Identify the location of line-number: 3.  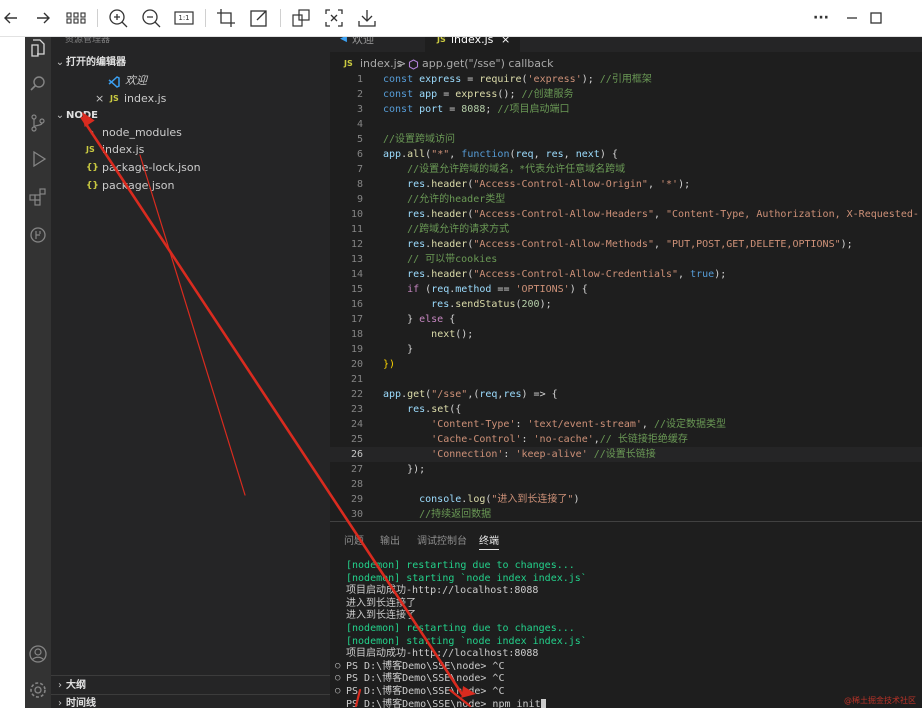
(359, 109).